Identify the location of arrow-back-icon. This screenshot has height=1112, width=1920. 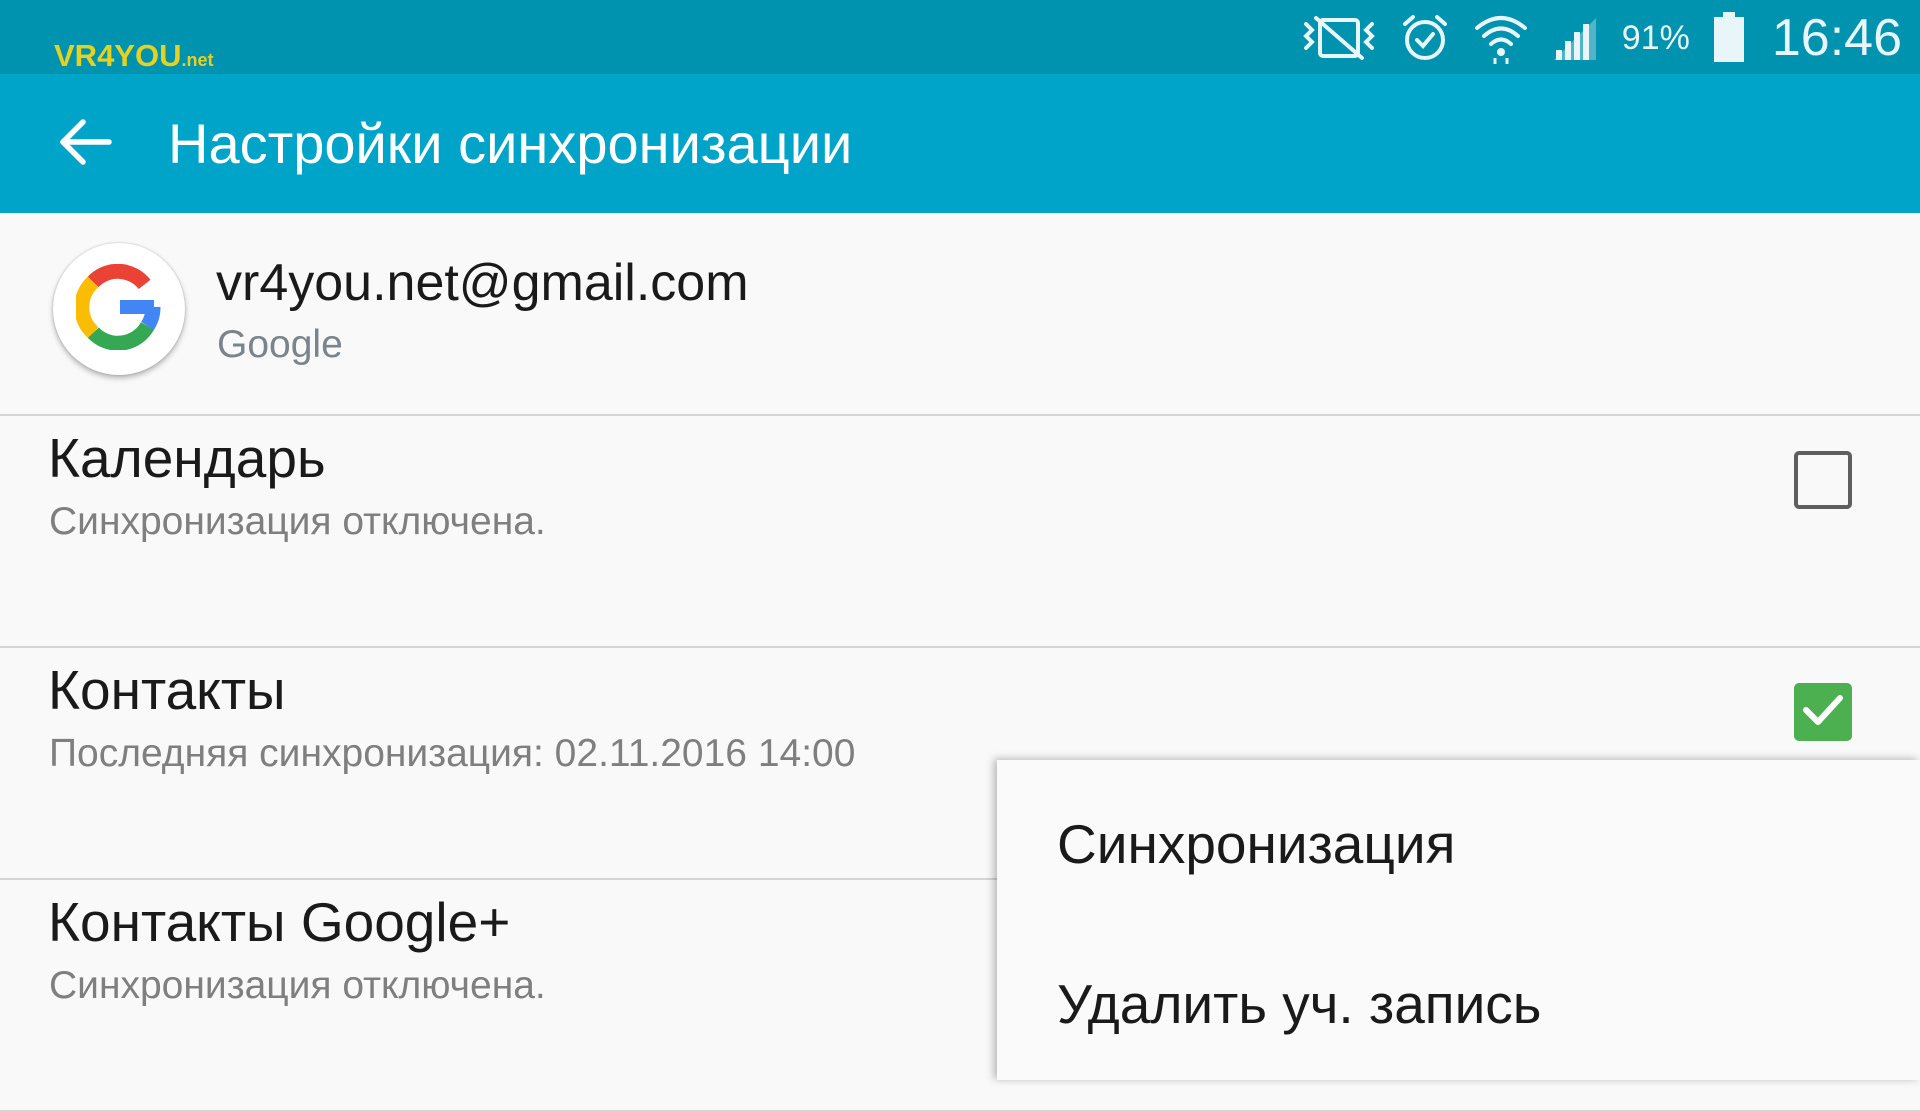
(85, 144).